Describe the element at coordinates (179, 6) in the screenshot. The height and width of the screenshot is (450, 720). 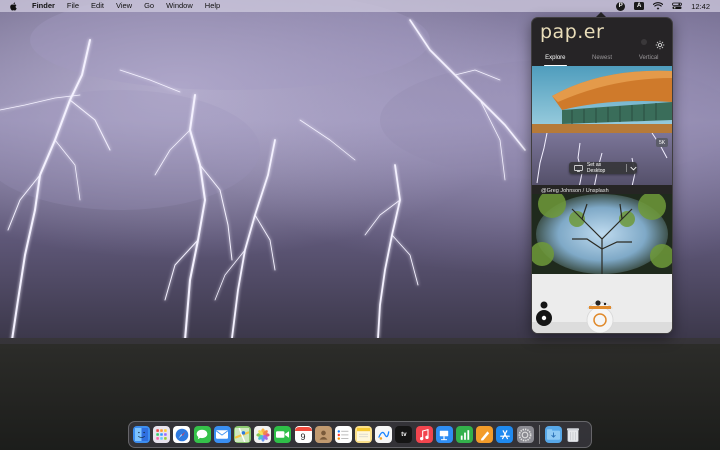
I see `menu-window: Window` at that location.